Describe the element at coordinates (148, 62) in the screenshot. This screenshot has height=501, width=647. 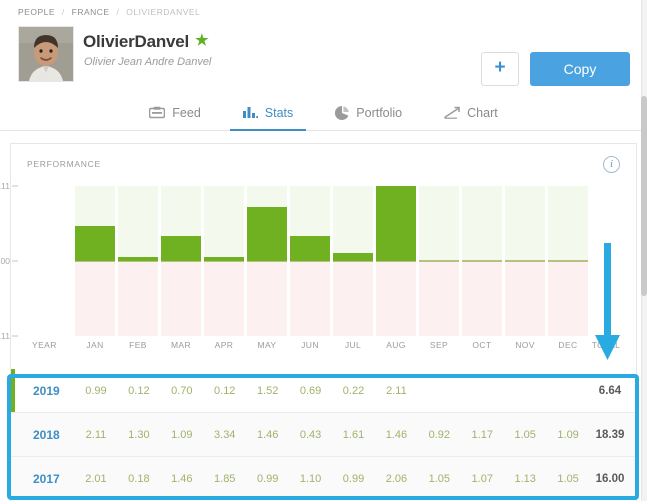
I see `person-full-name: Olivier Jean Andre Danvel` at that location.